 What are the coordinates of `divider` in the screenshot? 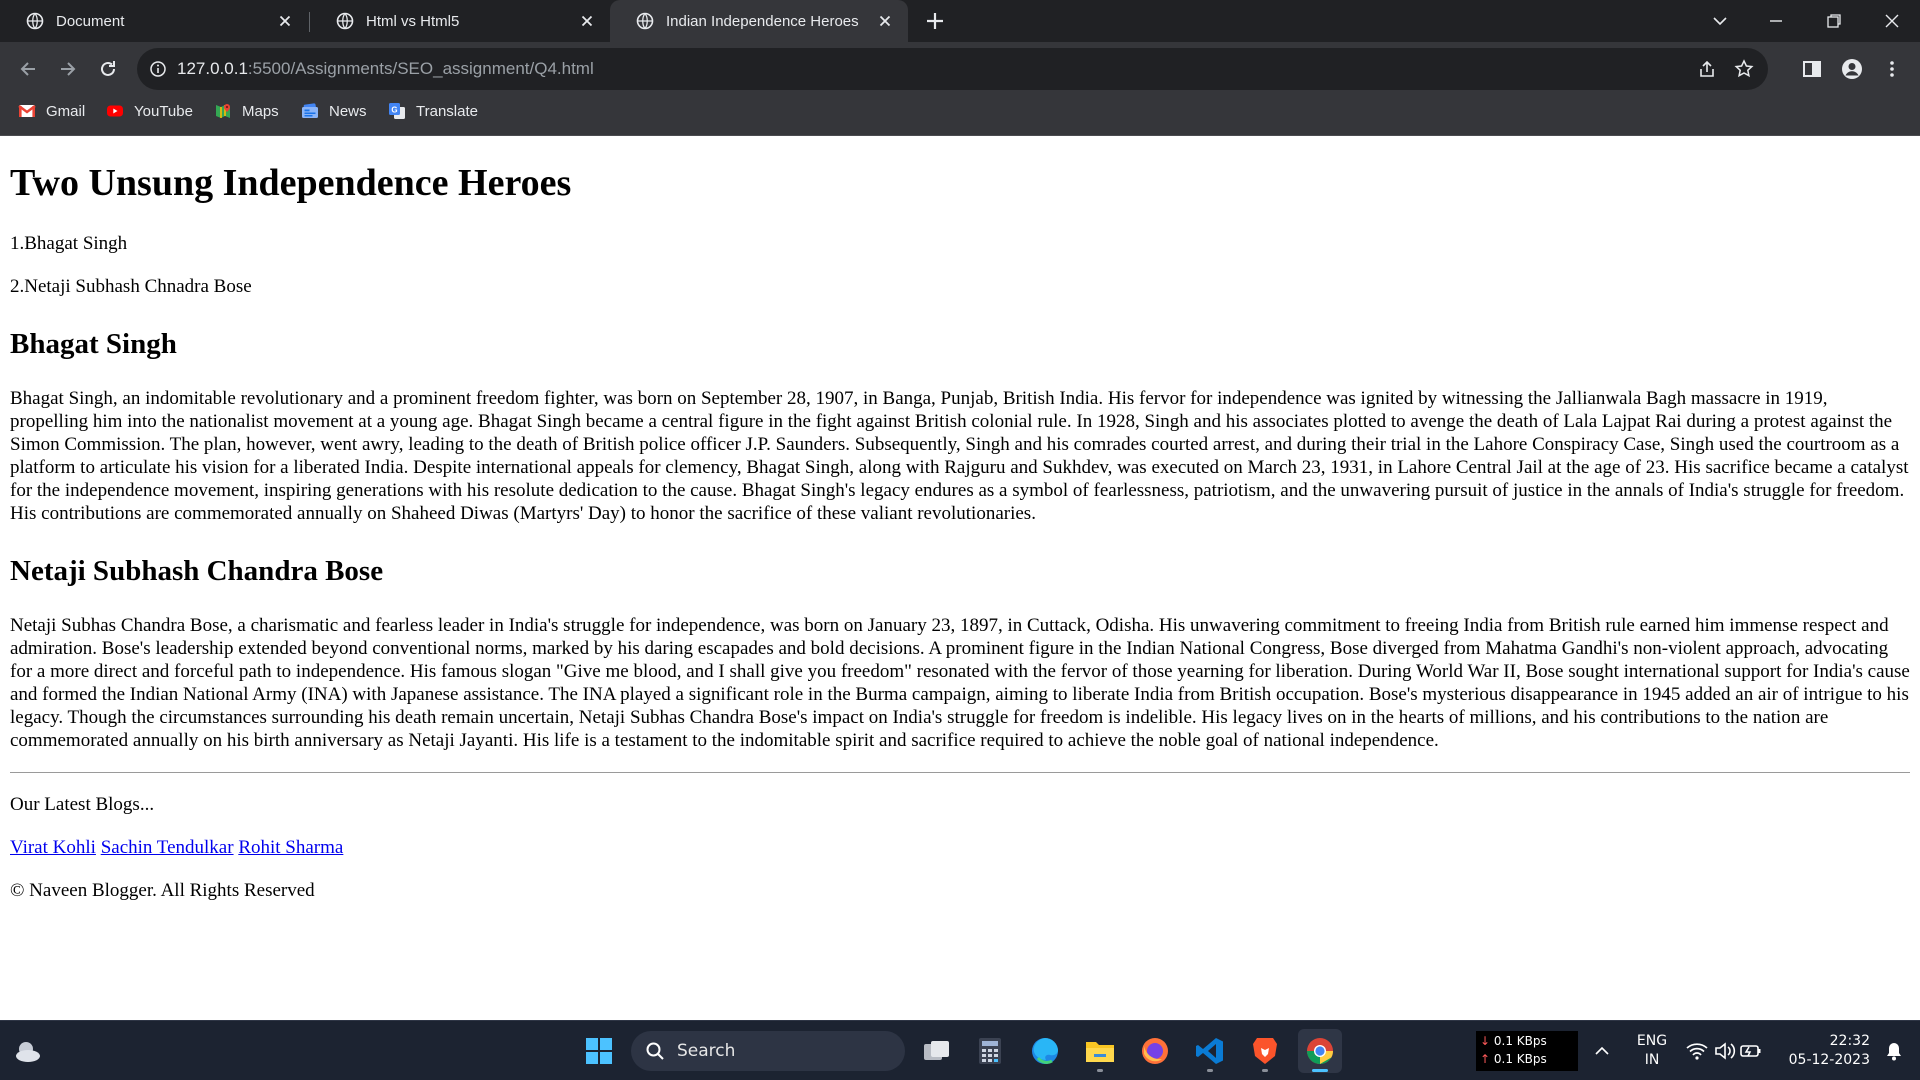 It's located at (960, 773).